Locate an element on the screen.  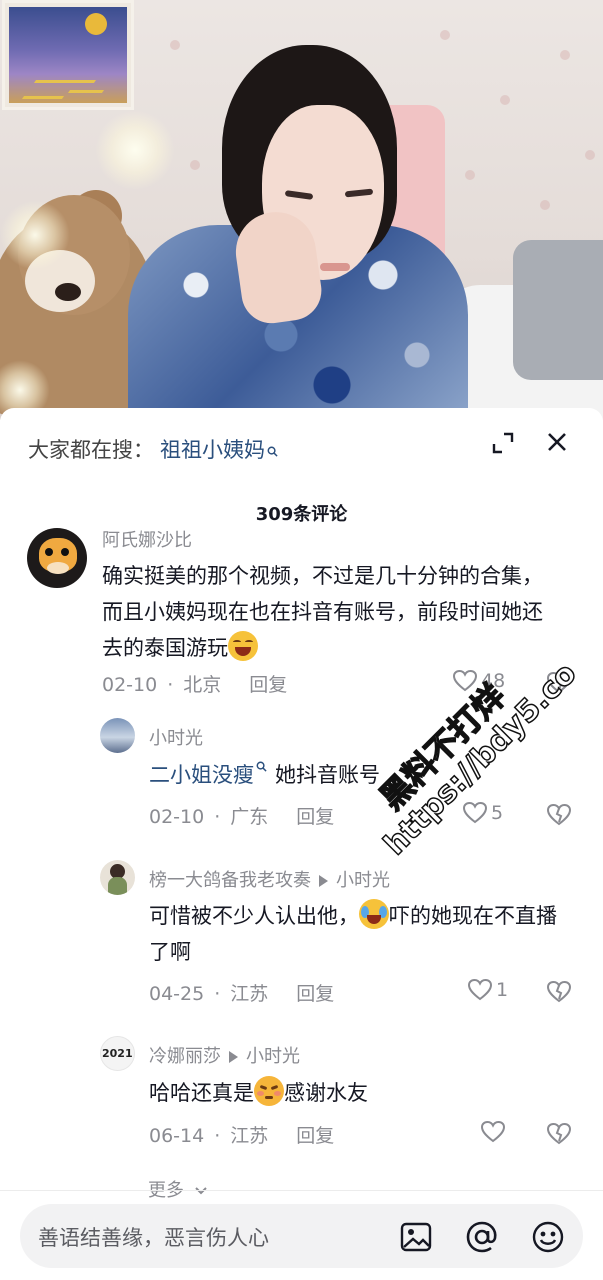
avatar: 2021 is located at coordinates (117, 1053).